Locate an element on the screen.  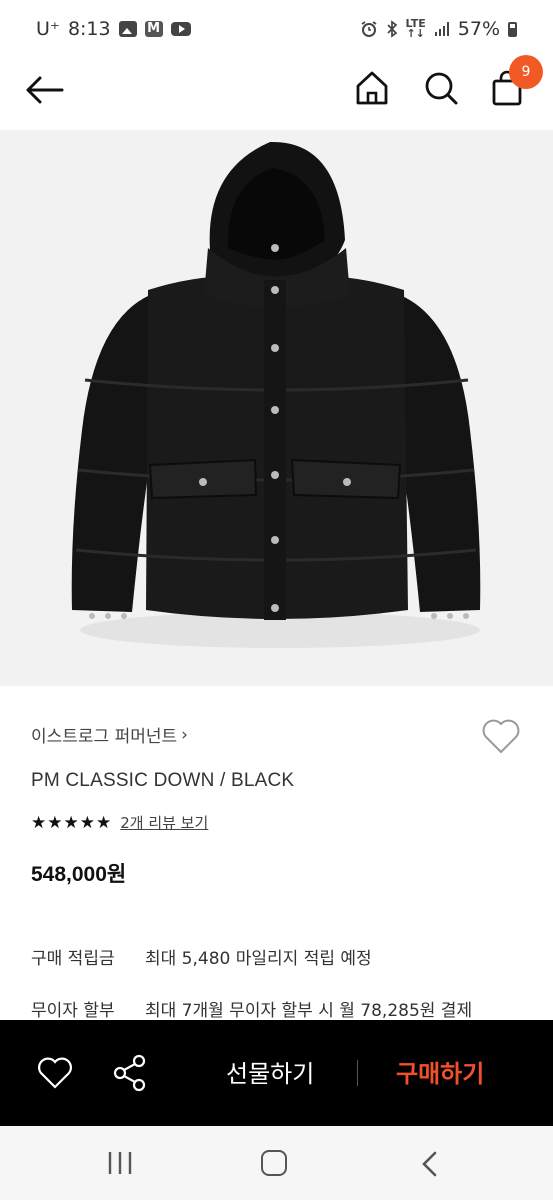
bluetooth-icon is located at coordinates (391, 29).